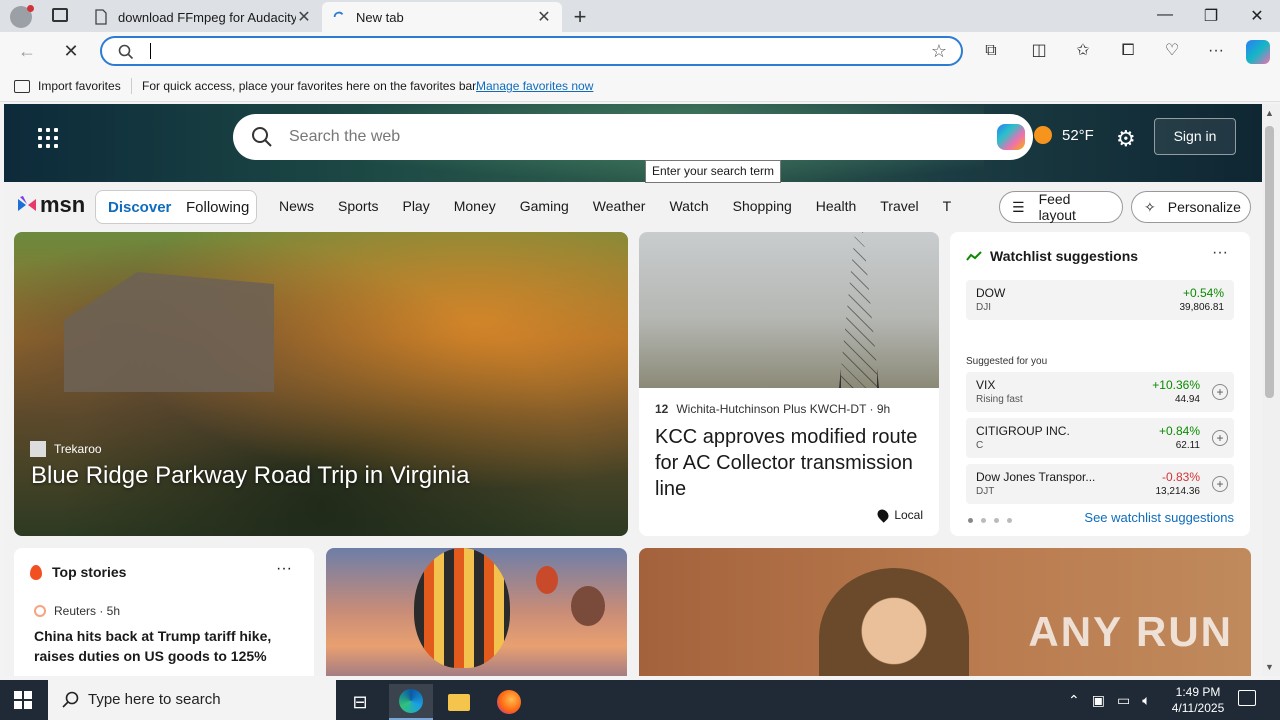 This screenshot has width=1280, height=720. What do you see at coordinates (22, 16) in the screenshot?
I see `profile-icon` at bounding box center [22, 16].